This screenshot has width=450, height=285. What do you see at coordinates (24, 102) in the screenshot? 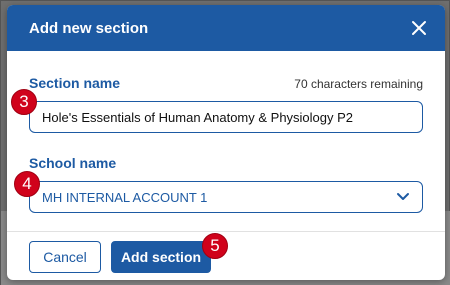
I see `step-badge-3: 3` at bounding box center [24, 102].